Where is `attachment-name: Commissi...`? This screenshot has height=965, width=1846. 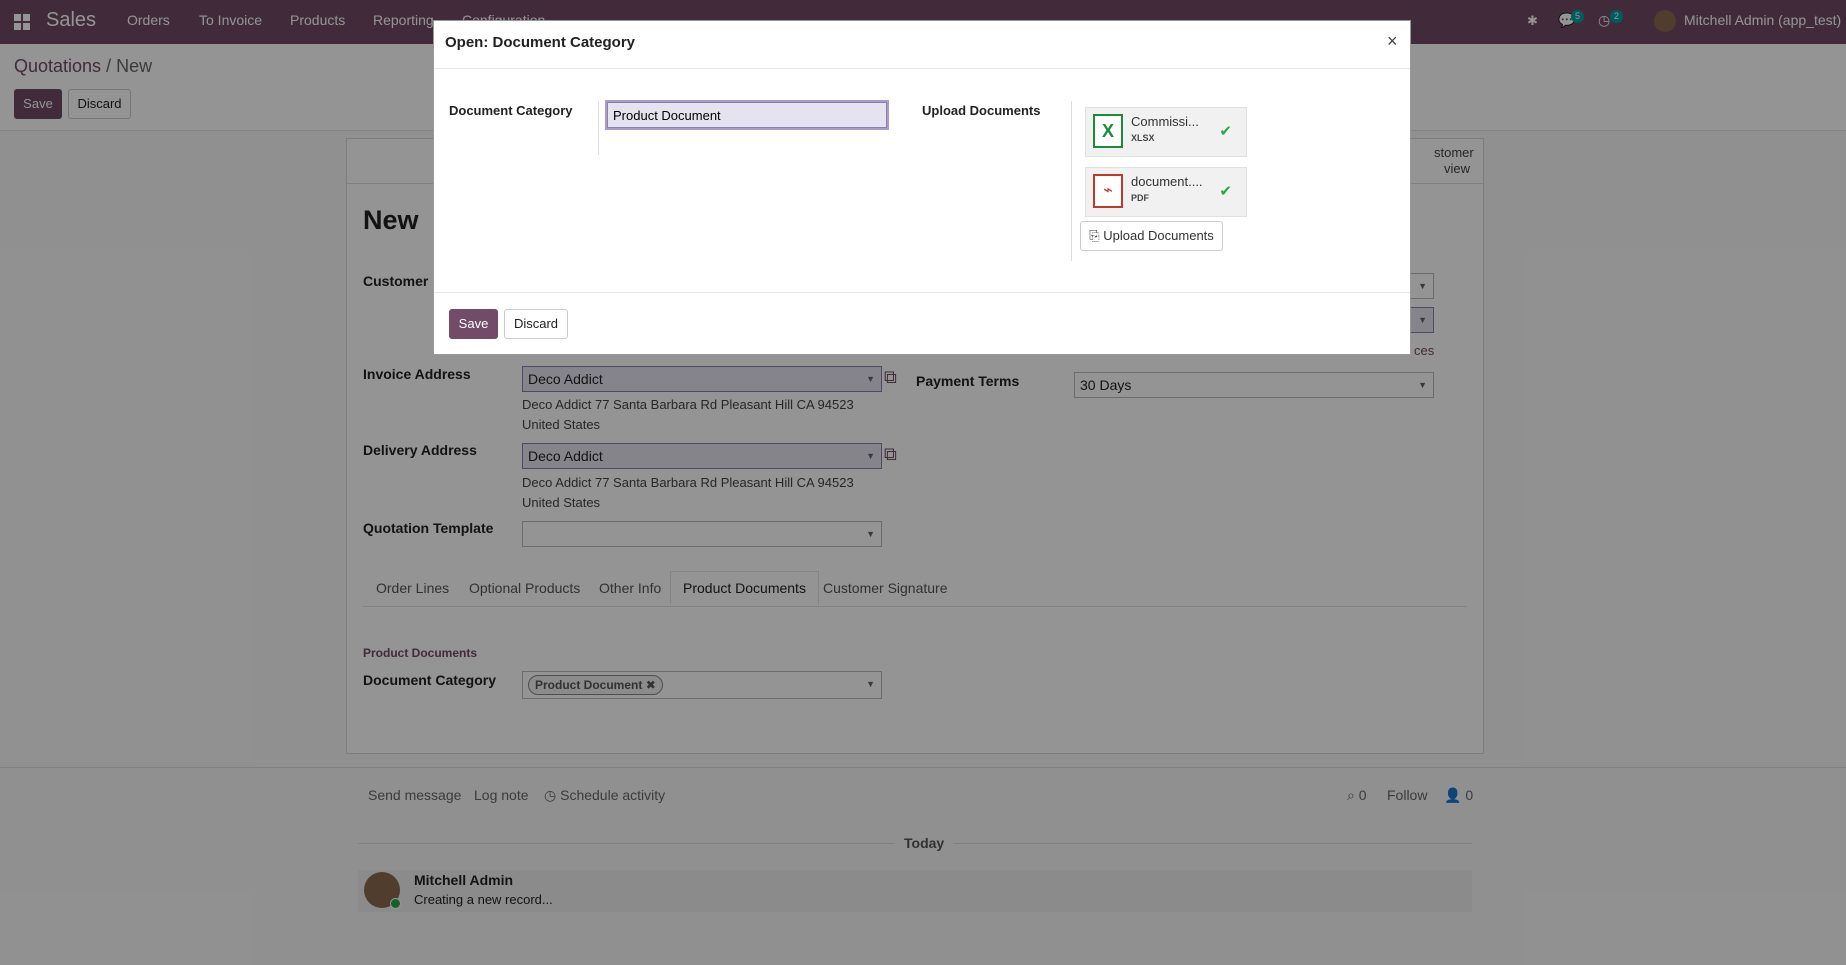
attachment-name: Commissi... is located at coordinates (1165, 121).